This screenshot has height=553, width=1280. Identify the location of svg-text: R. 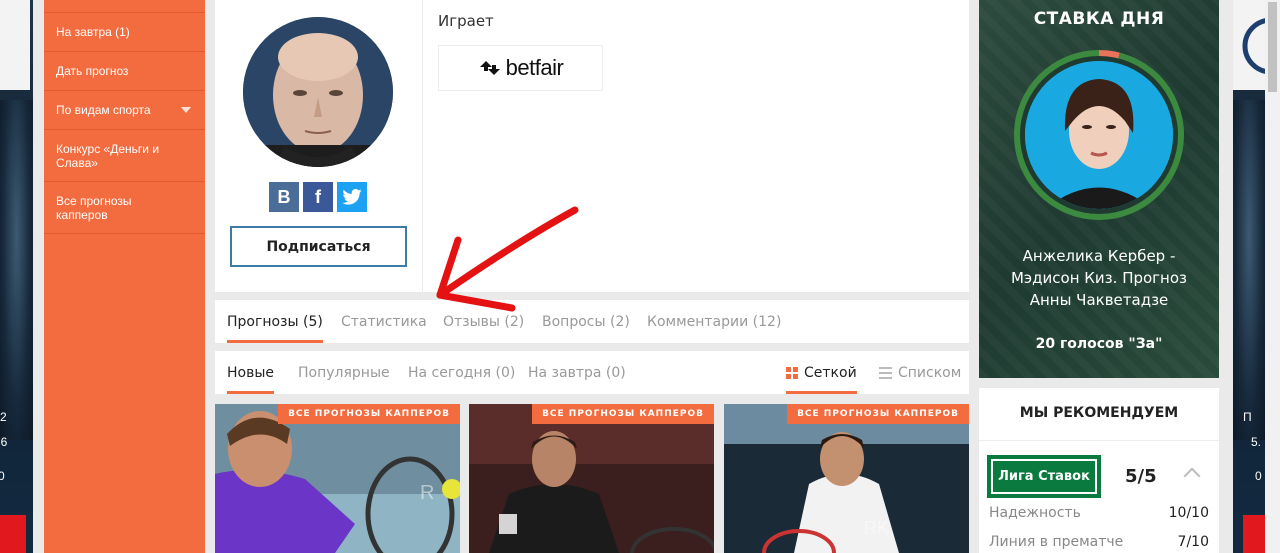
(427, 493).